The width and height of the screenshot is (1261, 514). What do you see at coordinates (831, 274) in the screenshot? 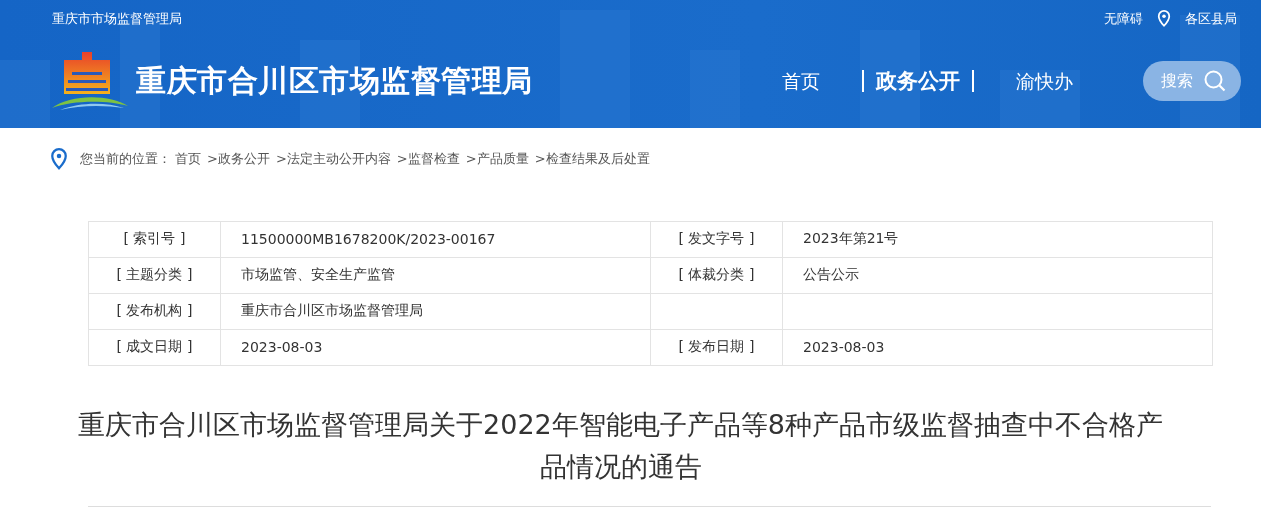
I see `field-value: 公告公示` at bounding box center [831, 274].